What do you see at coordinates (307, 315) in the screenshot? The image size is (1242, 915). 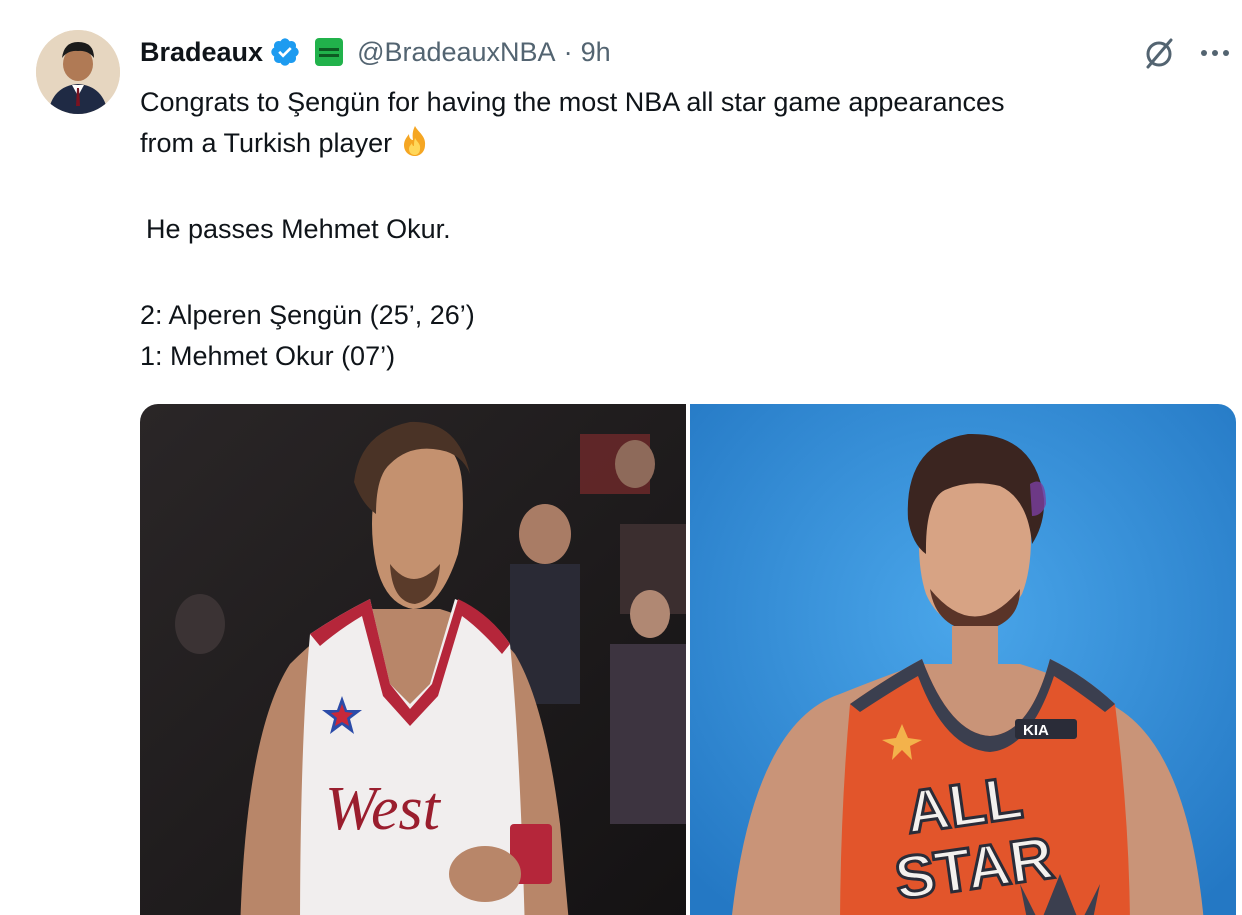 I see `tweet-line: 2: Alperen Şengün (25’, 26’)` at bounding box center [307, 315].